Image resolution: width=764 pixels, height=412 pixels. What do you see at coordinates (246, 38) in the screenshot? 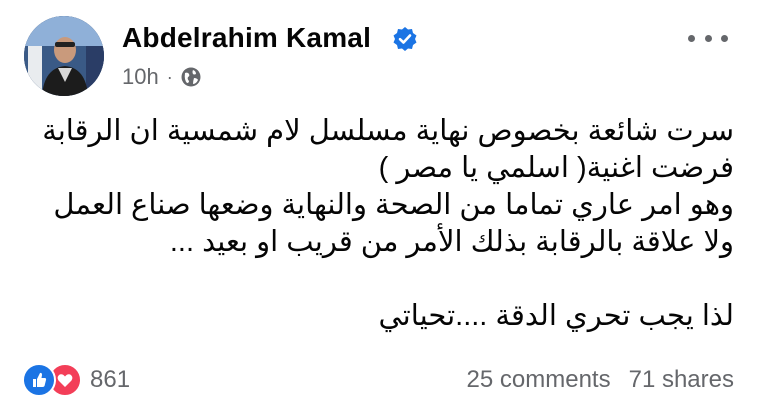
I see `author-name: Abdelrahim Kamal` at bounding box center [246, 38].